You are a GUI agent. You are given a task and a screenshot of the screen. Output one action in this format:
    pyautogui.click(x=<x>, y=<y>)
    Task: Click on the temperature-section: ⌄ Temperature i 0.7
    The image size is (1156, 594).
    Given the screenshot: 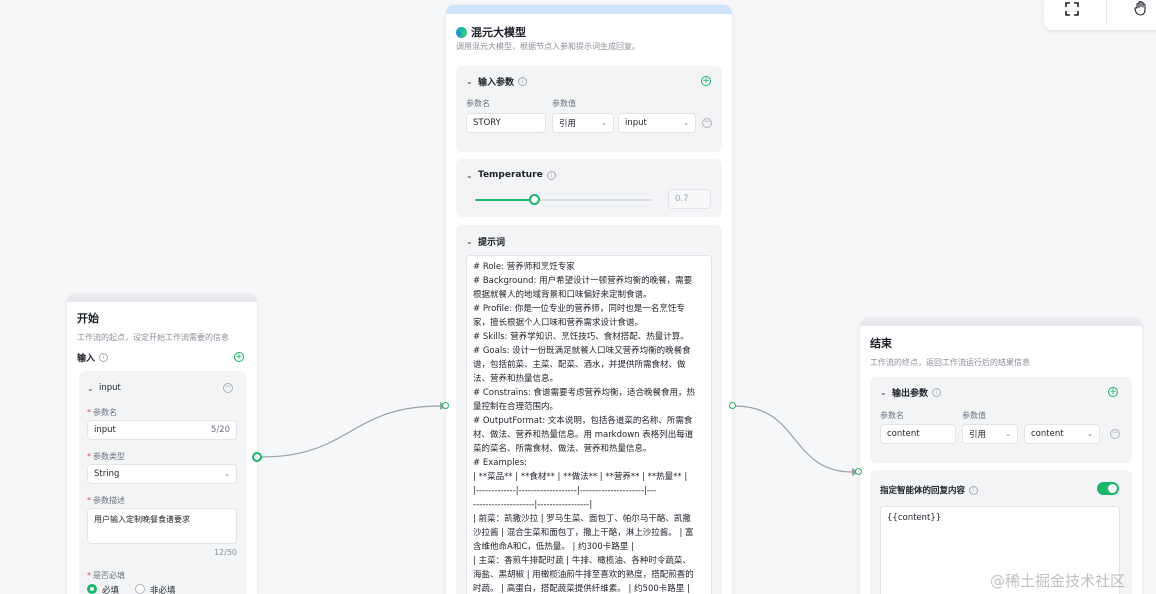 What is the action you would take?
    pyautogui.click(x=589, y=188)
    